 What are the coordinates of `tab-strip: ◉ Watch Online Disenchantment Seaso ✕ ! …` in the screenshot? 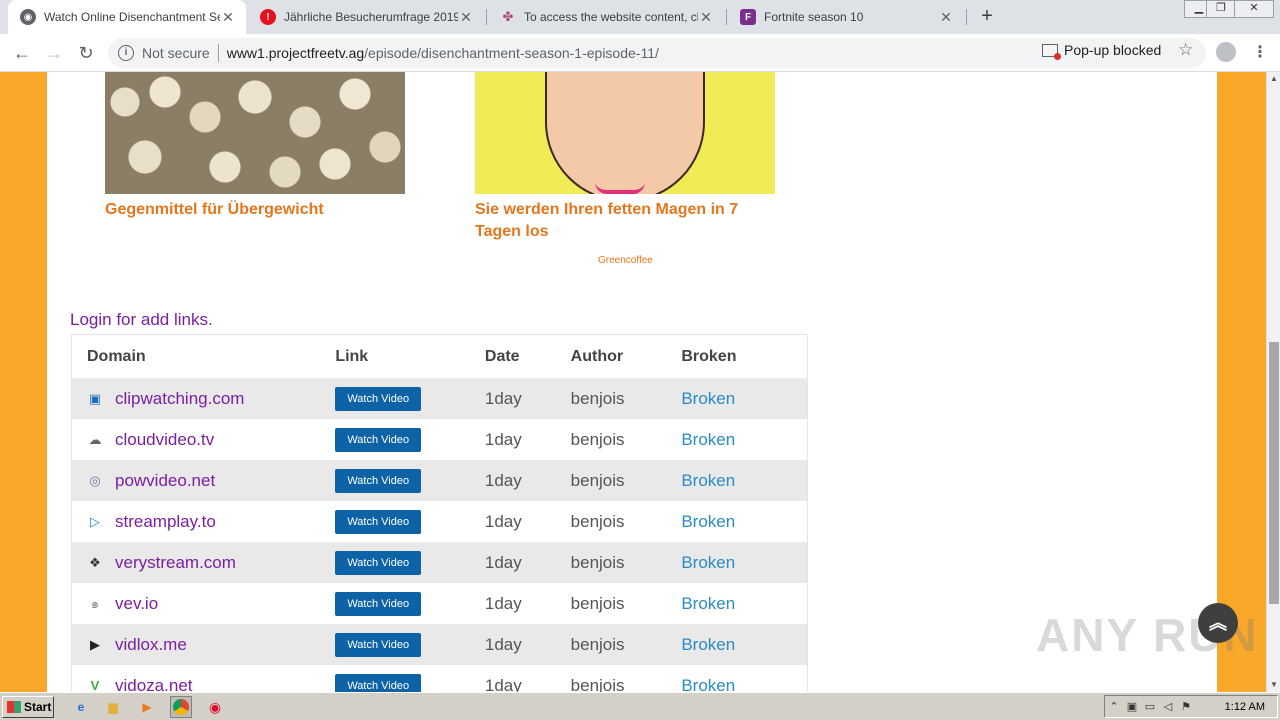 It's located at (640, 17).